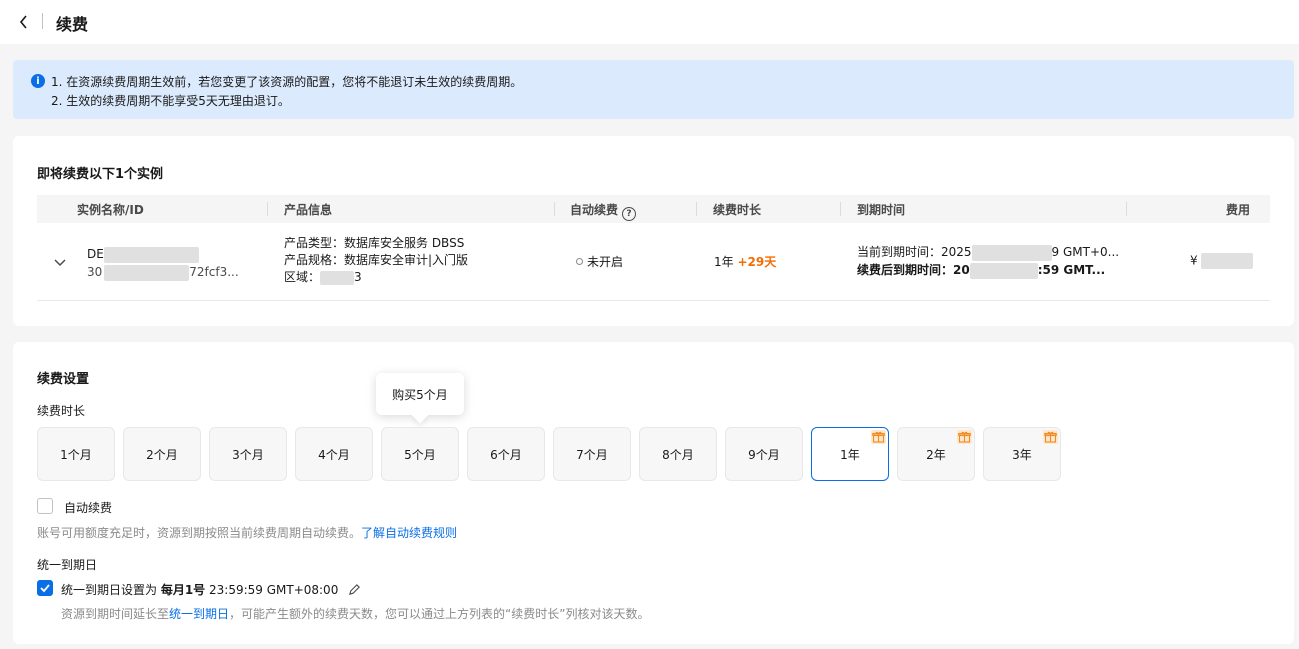  What do you see at coordinates (605, 262) in the screenshot?
I see `auto-renew-status-text: 未开启` at bounding box center [605, 262].